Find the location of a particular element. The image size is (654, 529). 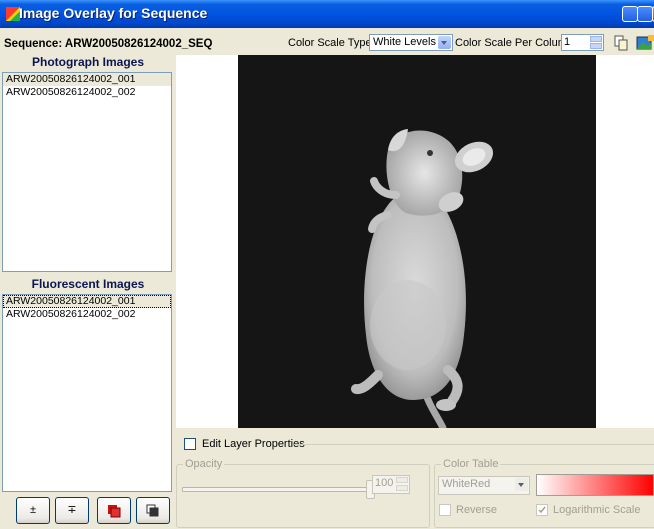

export-image-icon is located at coordinates (645, 43).